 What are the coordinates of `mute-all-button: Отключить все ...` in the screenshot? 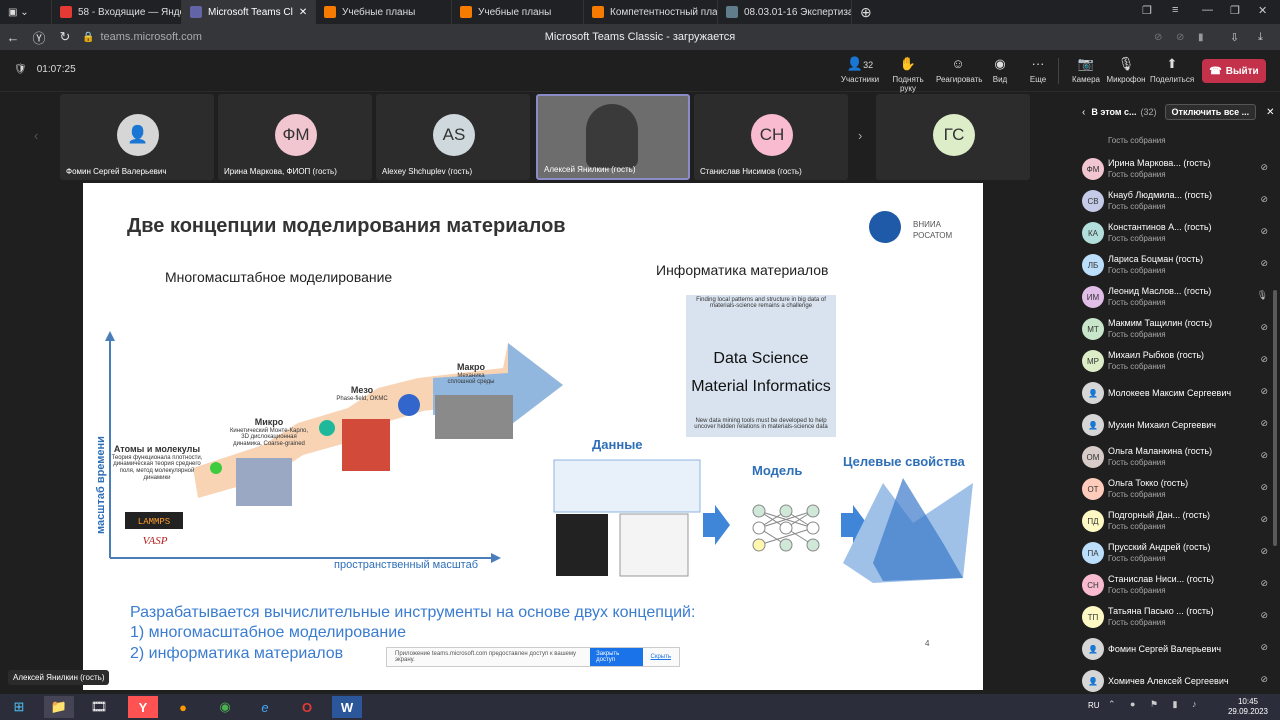 It's located at (1210, 112).